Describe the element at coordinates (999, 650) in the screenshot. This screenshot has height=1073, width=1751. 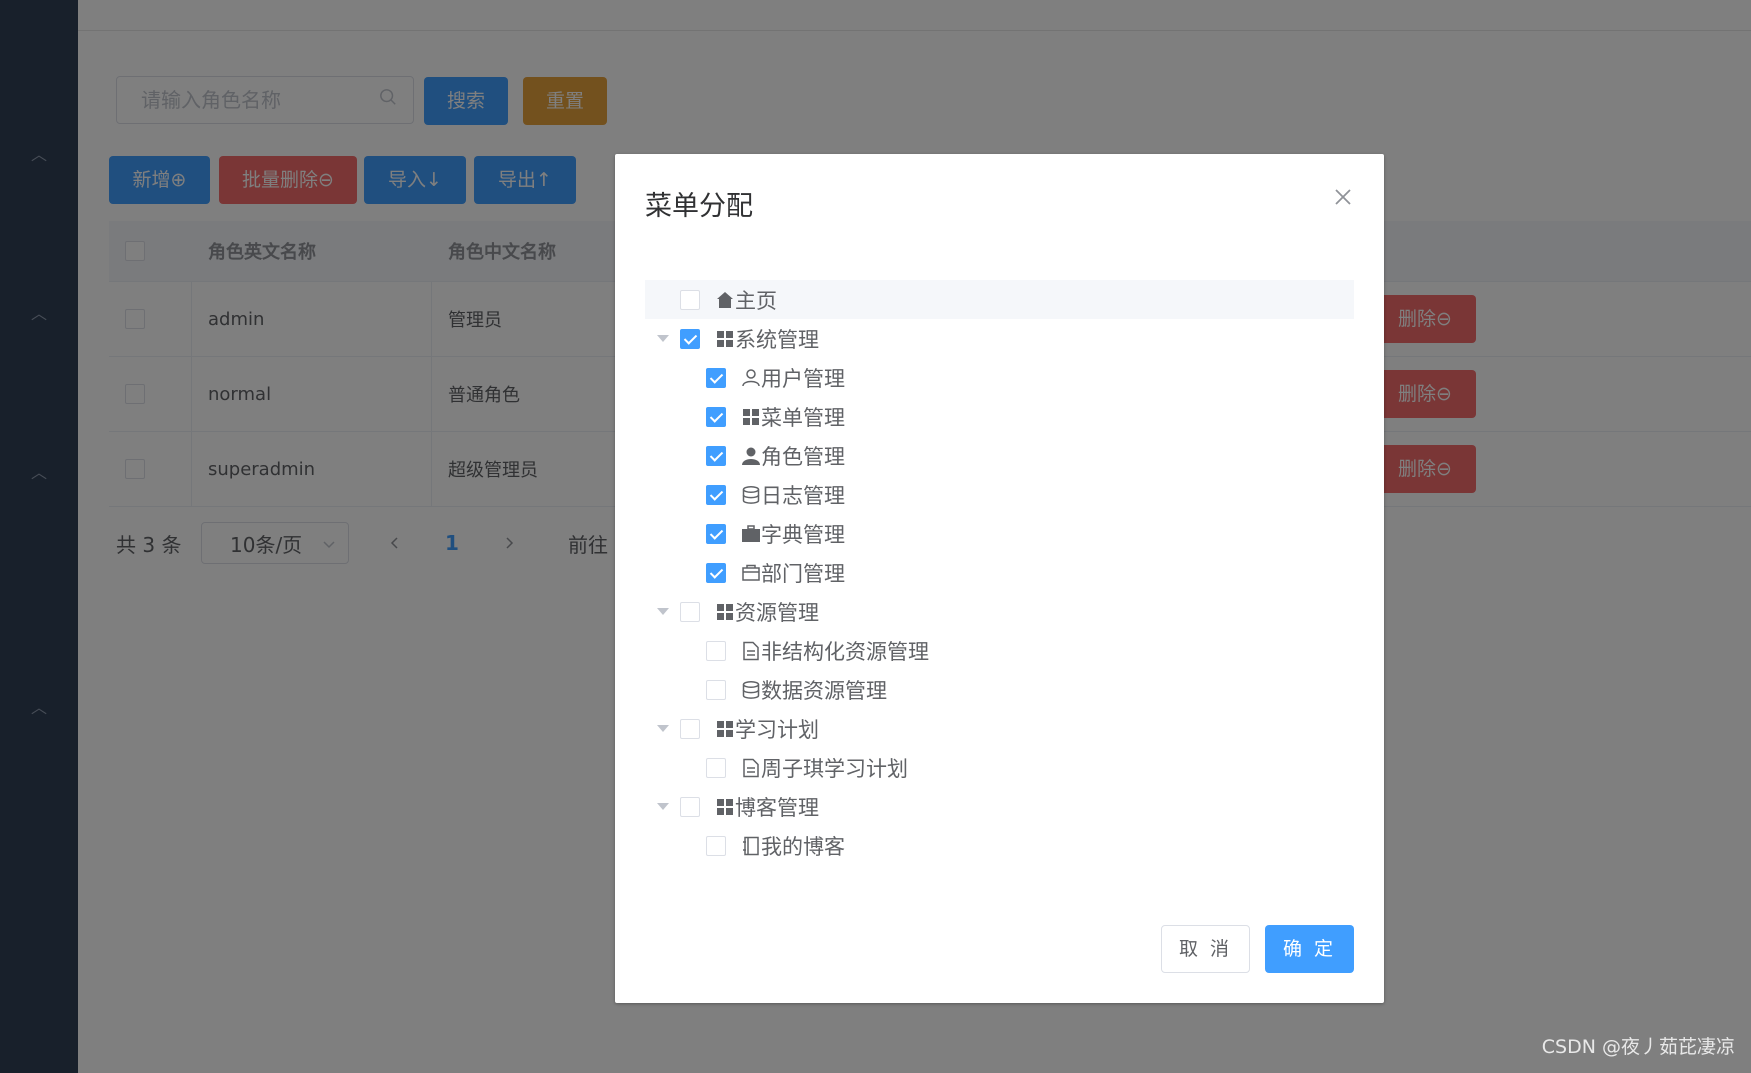
I see `tree-node: 非结构化资源管理` at that location.